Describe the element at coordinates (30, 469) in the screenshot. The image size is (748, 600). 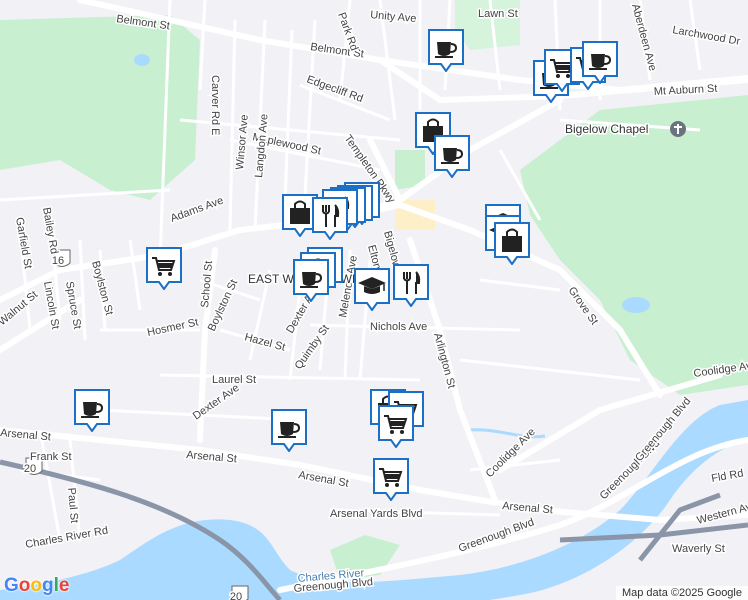
I see `street-label-route-20-a: 20` at that location.